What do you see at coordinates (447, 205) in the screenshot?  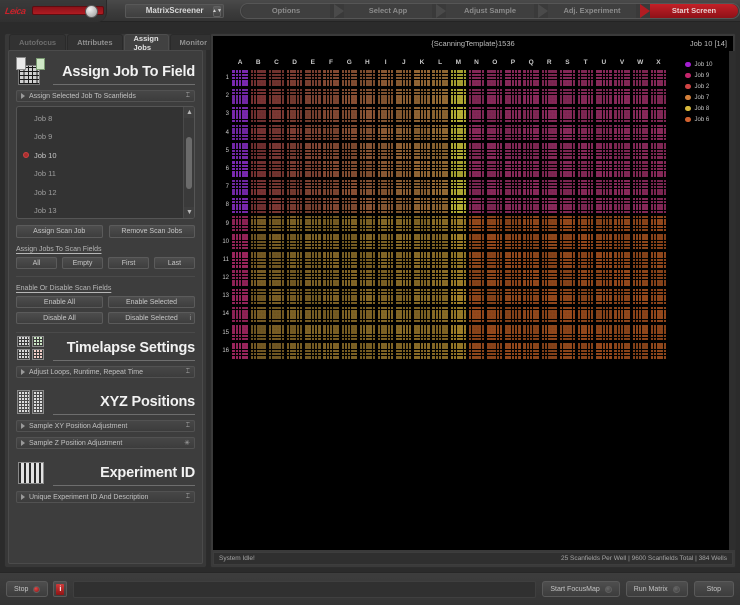 I see `well-row: 8` at bounding box center [447, 205].